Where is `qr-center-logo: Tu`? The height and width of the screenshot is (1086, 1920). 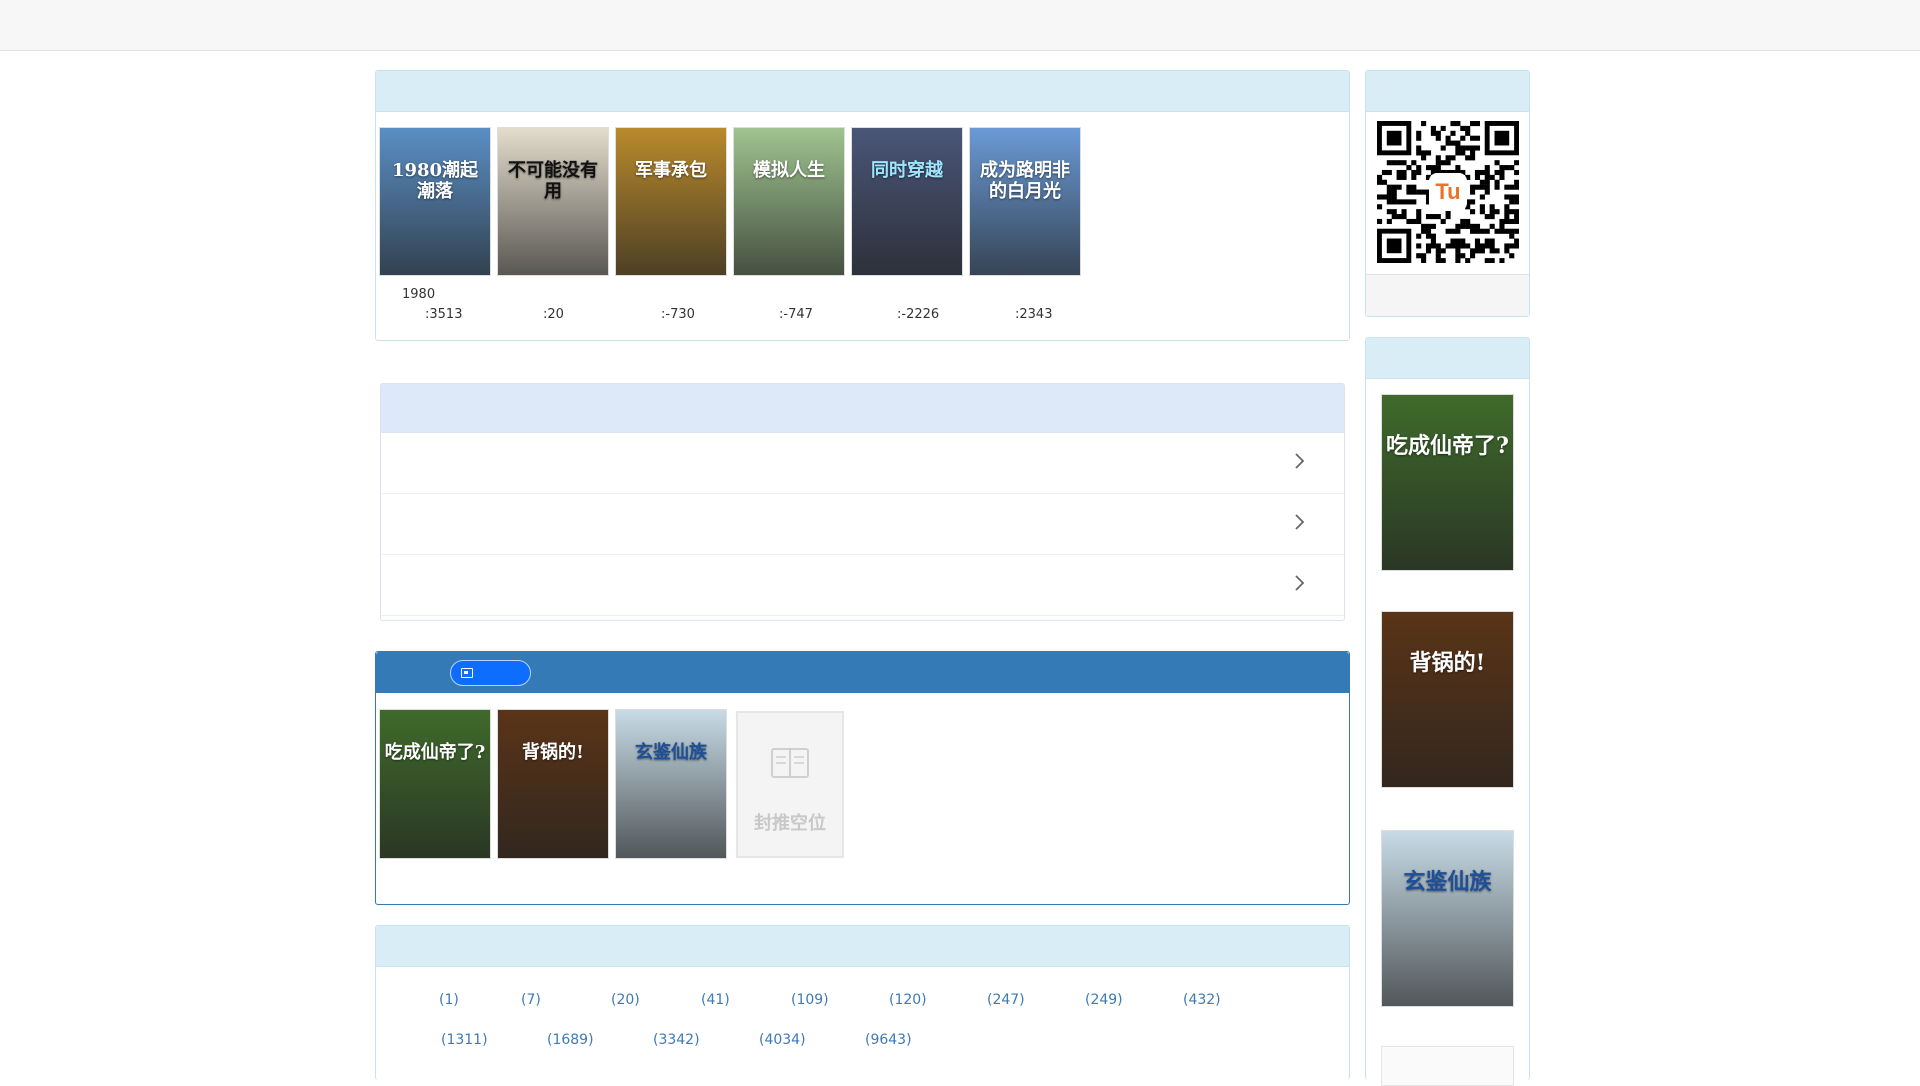
qr-center-logo: Tu is located at coordinates (1448, 192).